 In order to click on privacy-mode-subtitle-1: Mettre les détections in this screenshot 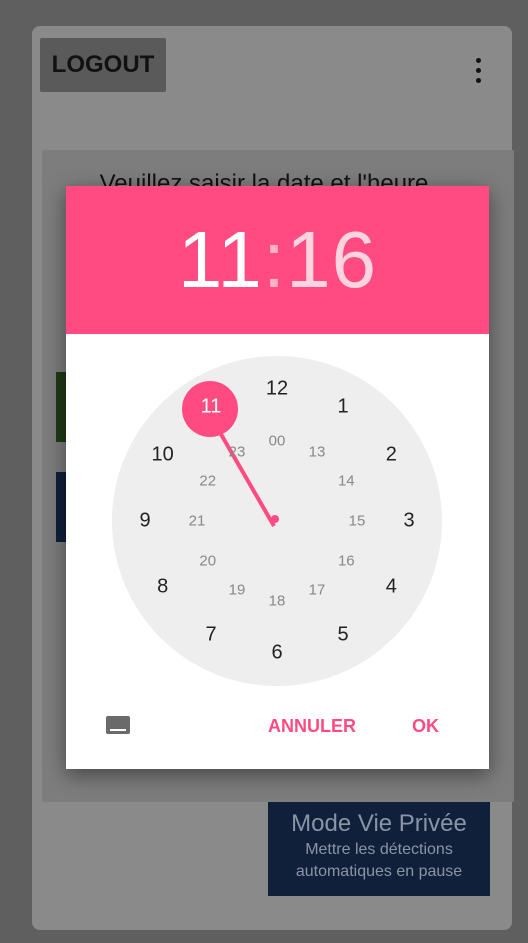, I will do `click(379, 849)`.